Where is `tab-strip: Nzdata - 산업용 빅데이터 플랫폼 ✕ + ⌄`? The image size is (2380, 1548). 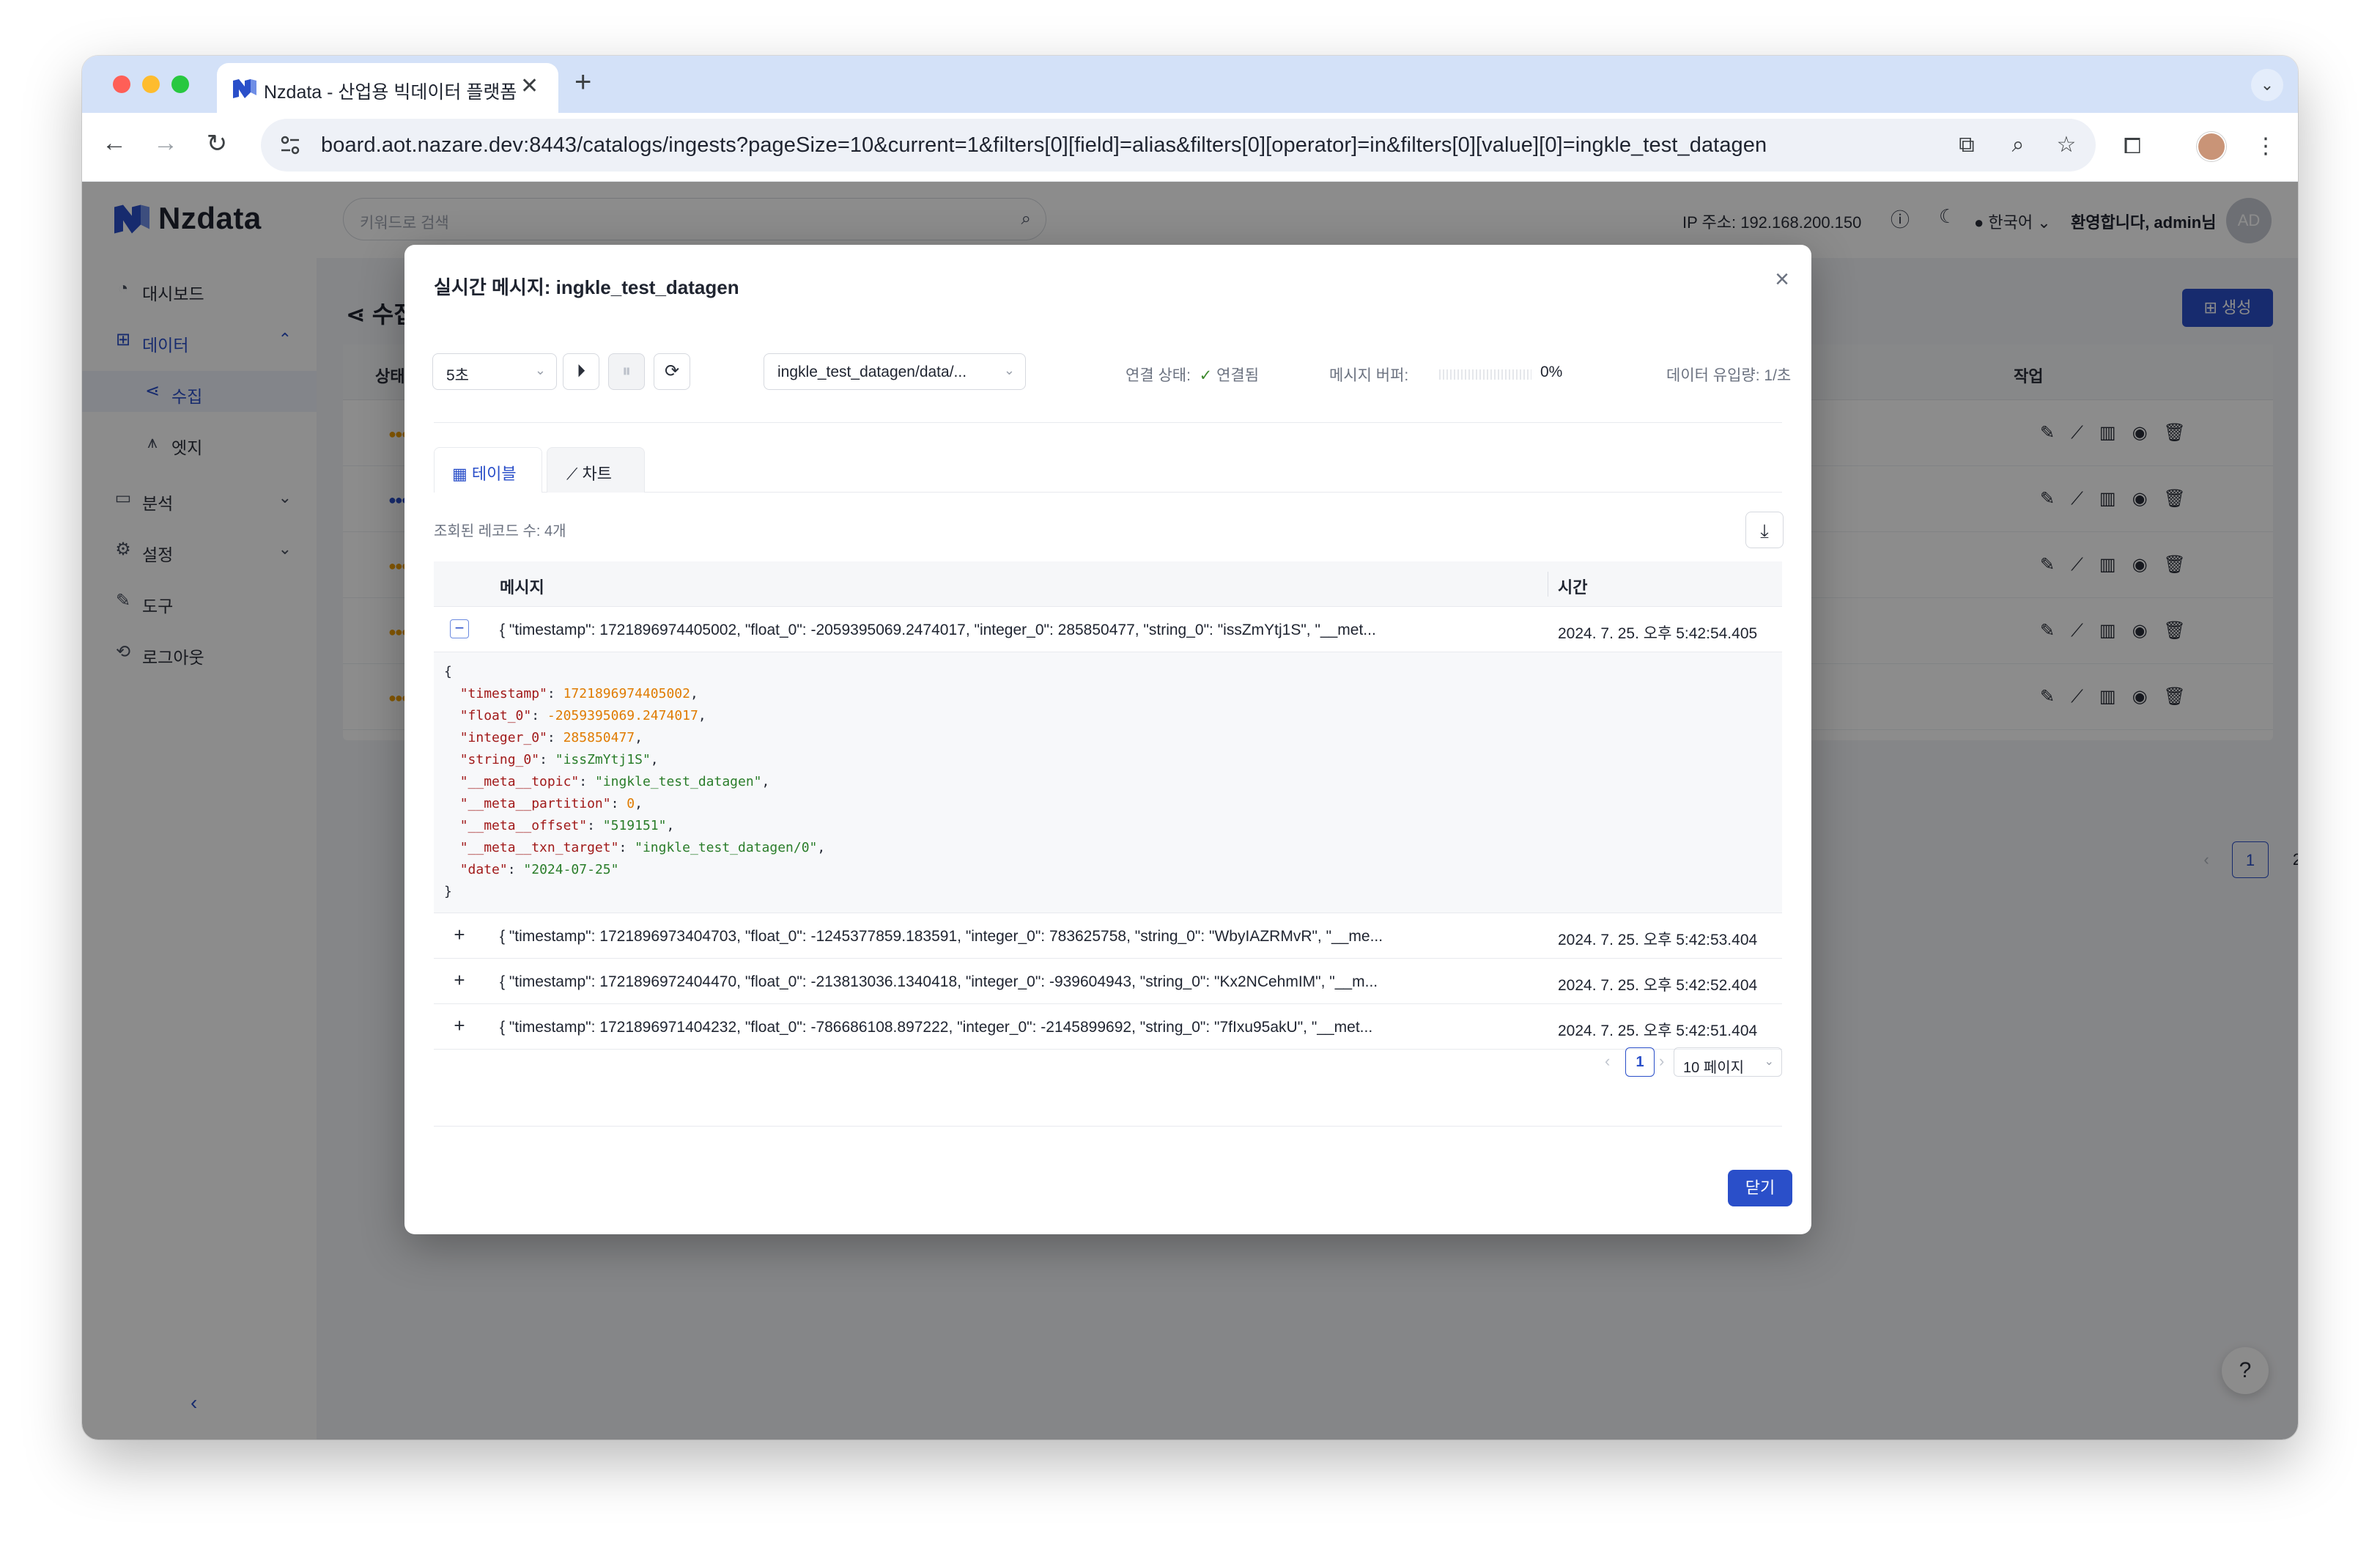 tab-strip: Nzdata - 산업용 빅데이터 플랫폼 ✕ + ⌄ is located at coordinates (1190, 84).